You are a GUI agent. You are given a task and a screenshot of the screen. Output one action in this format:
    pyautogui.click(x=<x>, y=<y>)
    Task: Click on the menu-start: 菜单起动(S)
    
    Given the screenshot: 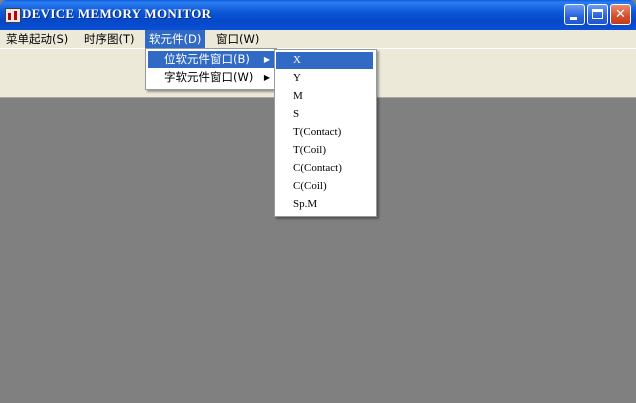 What is the action you would take?
    pyautogui.click(x=37, y=39)
    